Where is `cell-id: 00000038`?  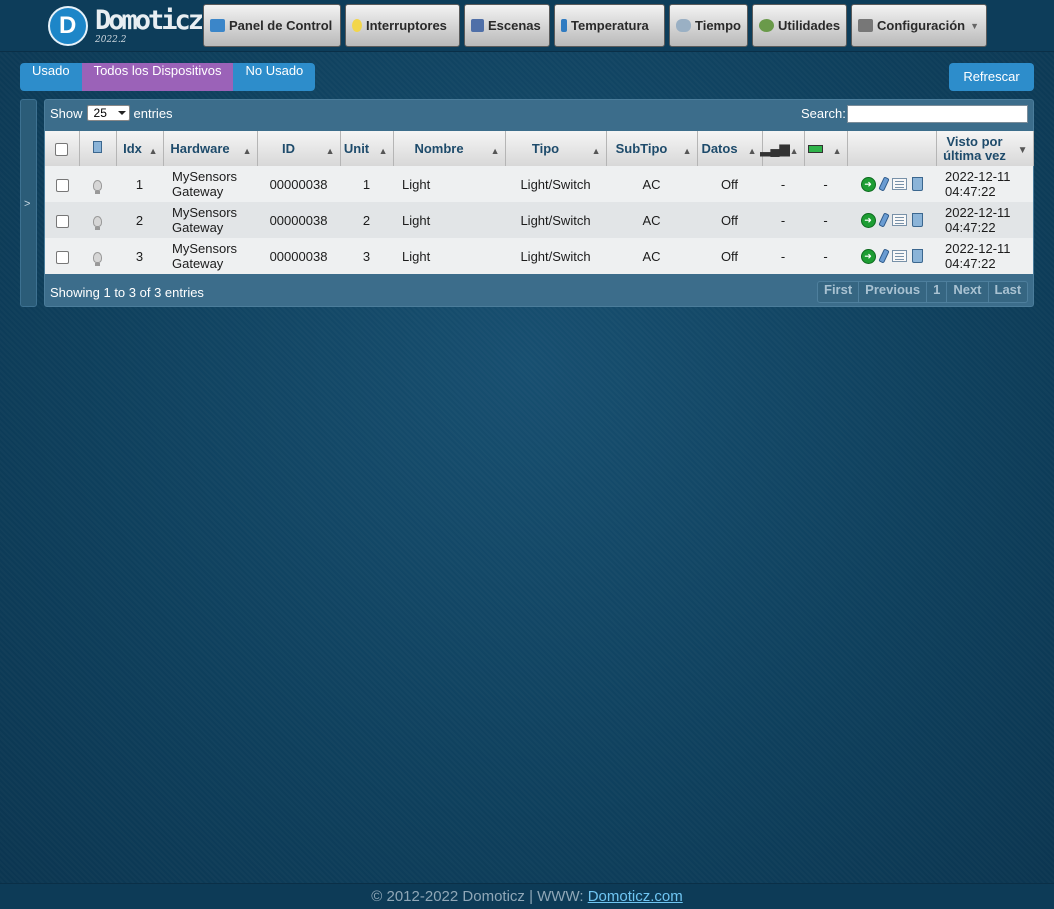
cell-id: 00000038 is located at coordinates (298, 256).